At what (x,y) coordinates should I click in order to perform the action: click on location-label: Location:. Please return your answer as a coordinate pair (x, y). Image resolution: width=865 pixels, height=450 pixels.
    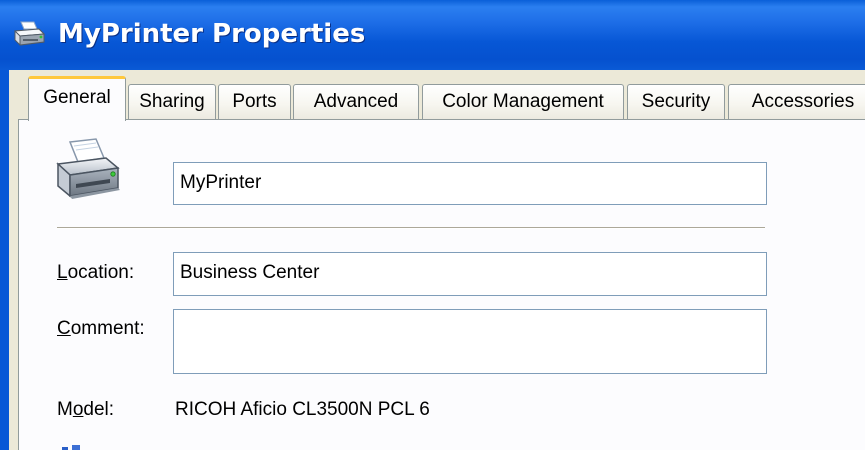
    Looking at the image, I should click on (95, 273).